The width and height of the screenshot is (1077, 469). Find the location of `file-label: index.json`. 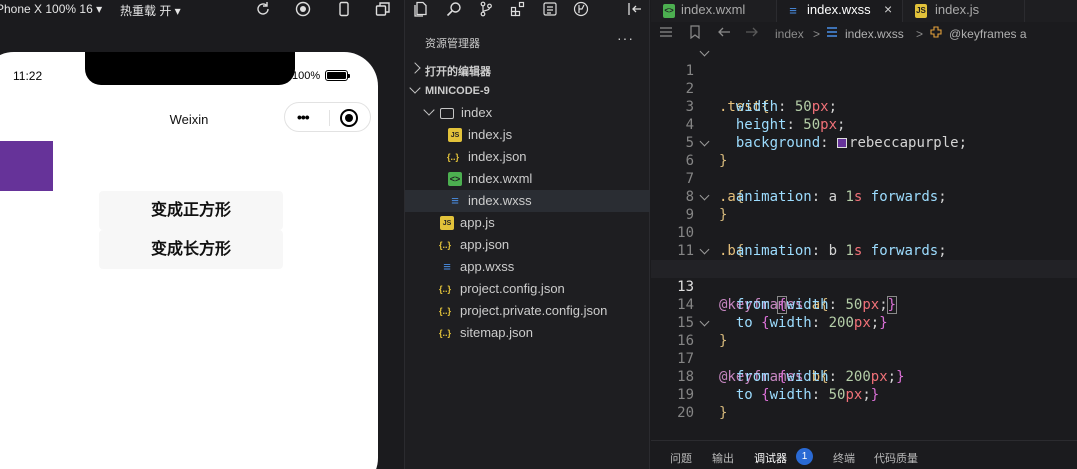

file-label: index.json is located at coordinates (497, 156).